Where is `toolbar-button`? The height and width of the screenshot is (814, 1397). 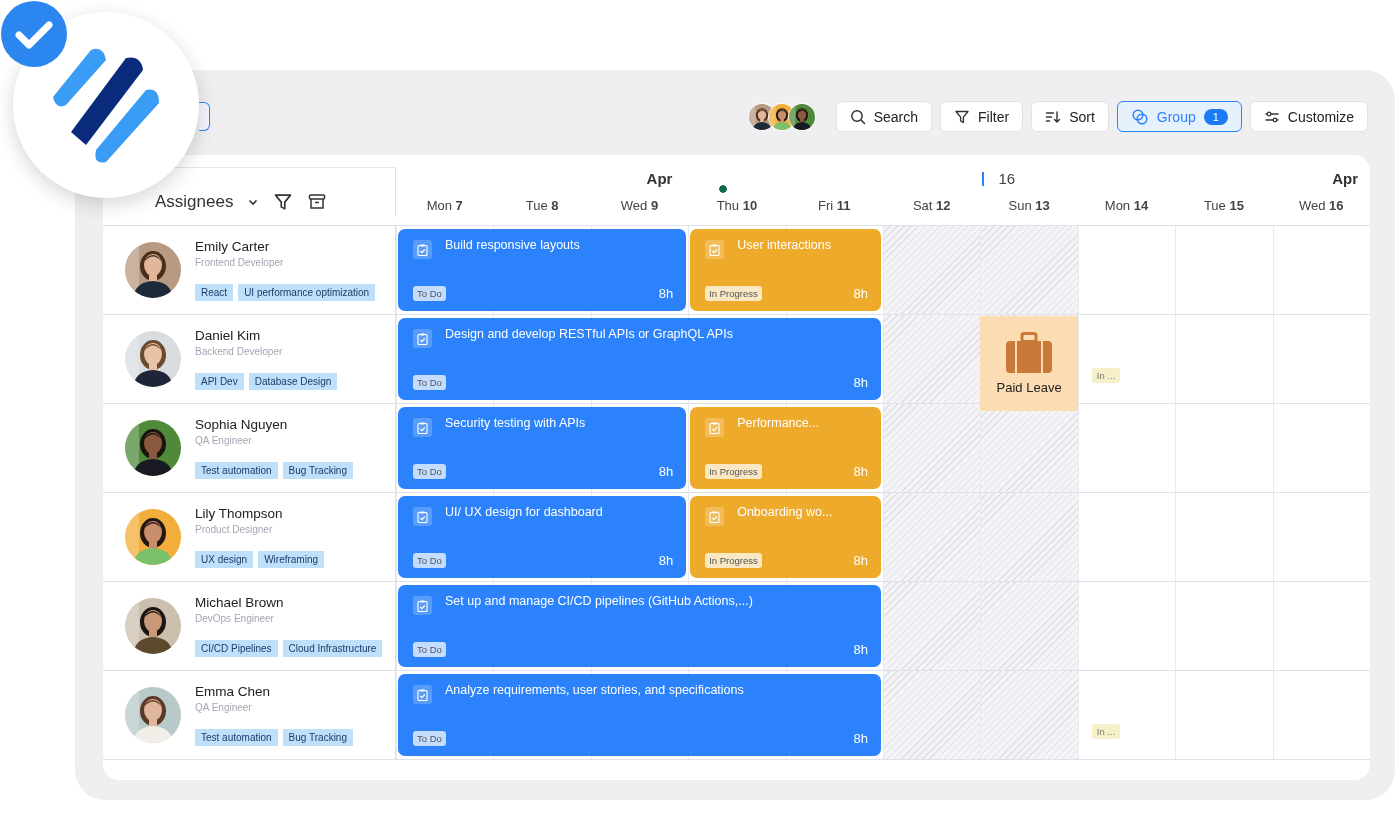 toolbar-button is located at coordinates (204, 116).